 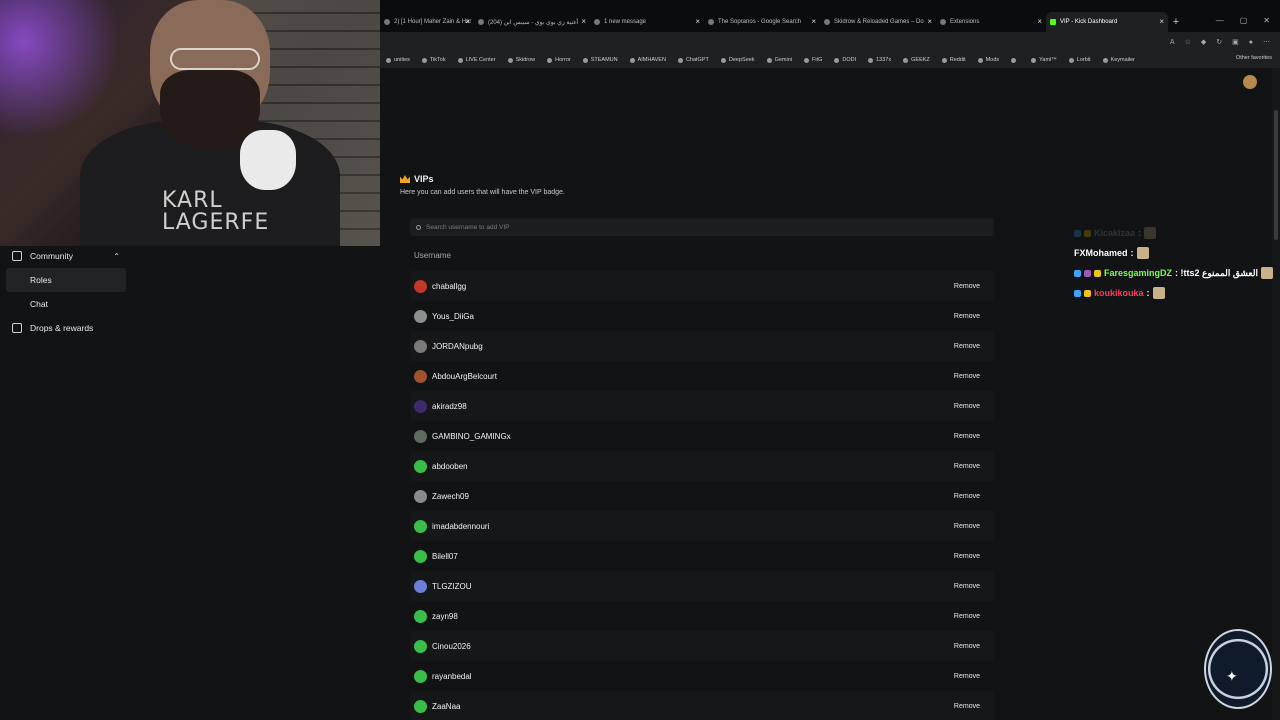 What do you see at coordinates (1172, 42) in the screenshot?
I see `read-aloud-icon: A` at bounding box center [1172, 42].